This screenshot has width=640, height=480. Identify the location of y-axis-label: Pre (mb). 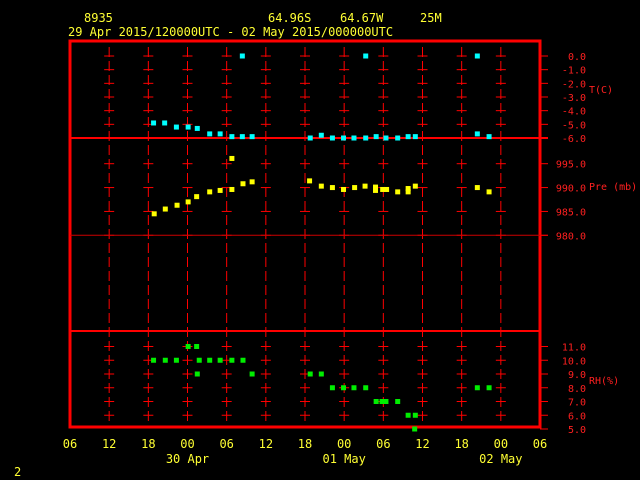
(613, 187).